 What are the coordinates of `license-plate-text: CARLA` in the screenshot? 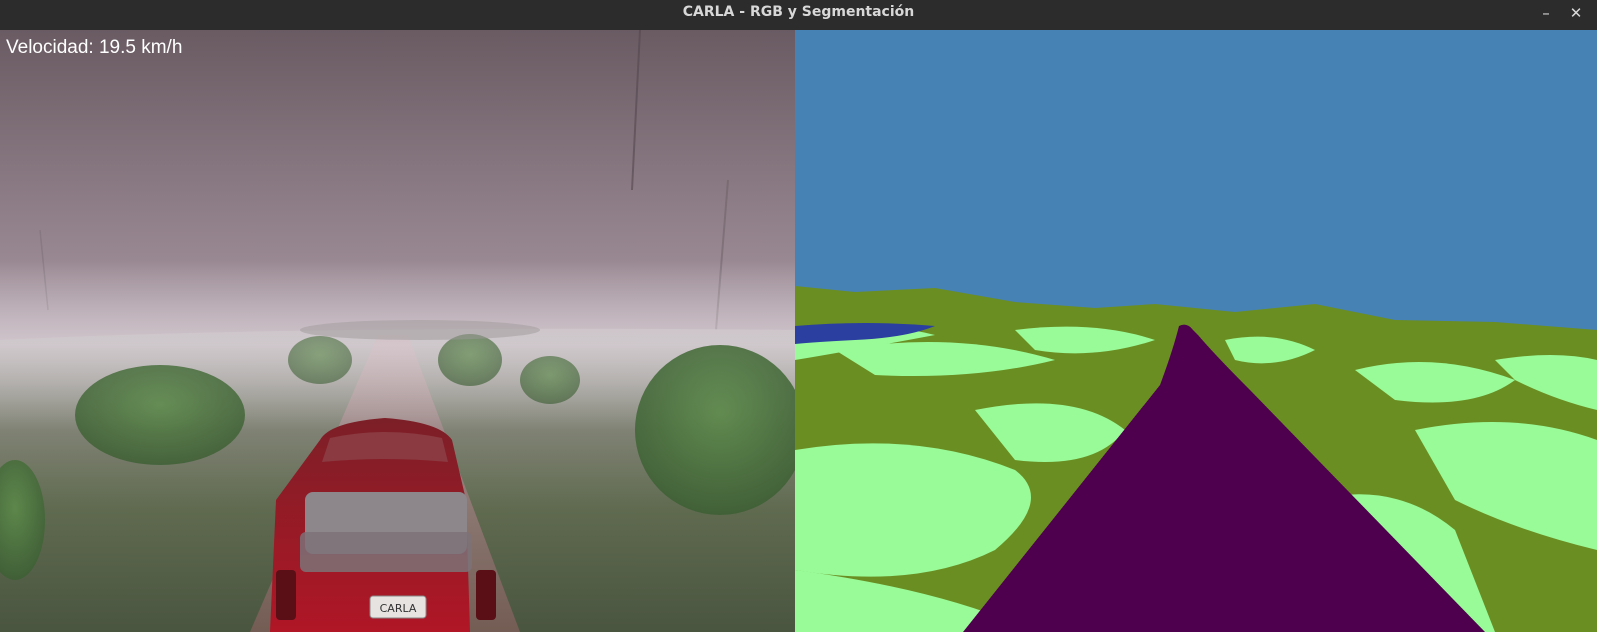 It's located at (398, 608).